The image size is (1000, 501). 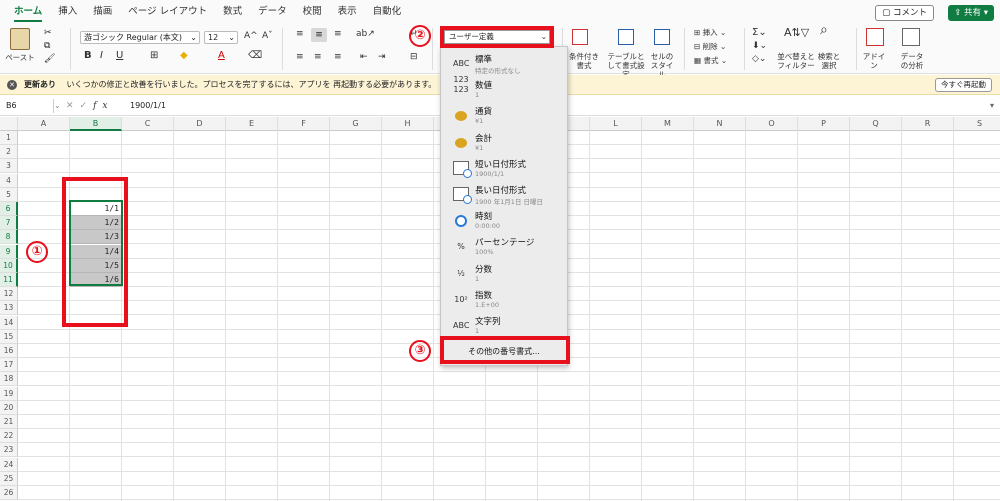 I want to click on tab-view: 表示, so click(x=347, y=12).